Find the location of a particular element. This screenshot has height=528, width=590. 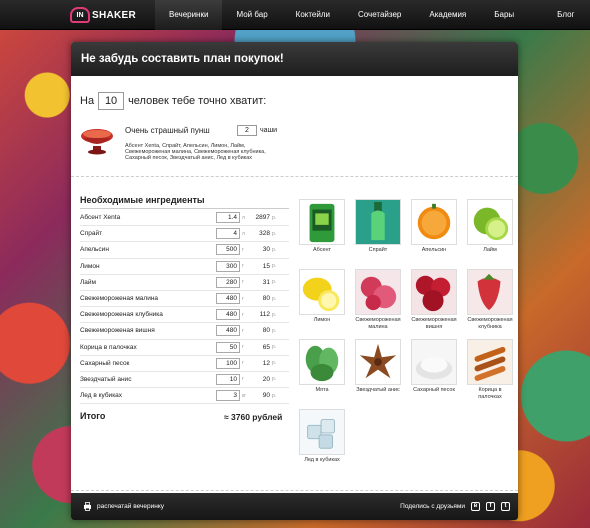

nav-parties: Вечеринки is located at coordinates (189, 15).